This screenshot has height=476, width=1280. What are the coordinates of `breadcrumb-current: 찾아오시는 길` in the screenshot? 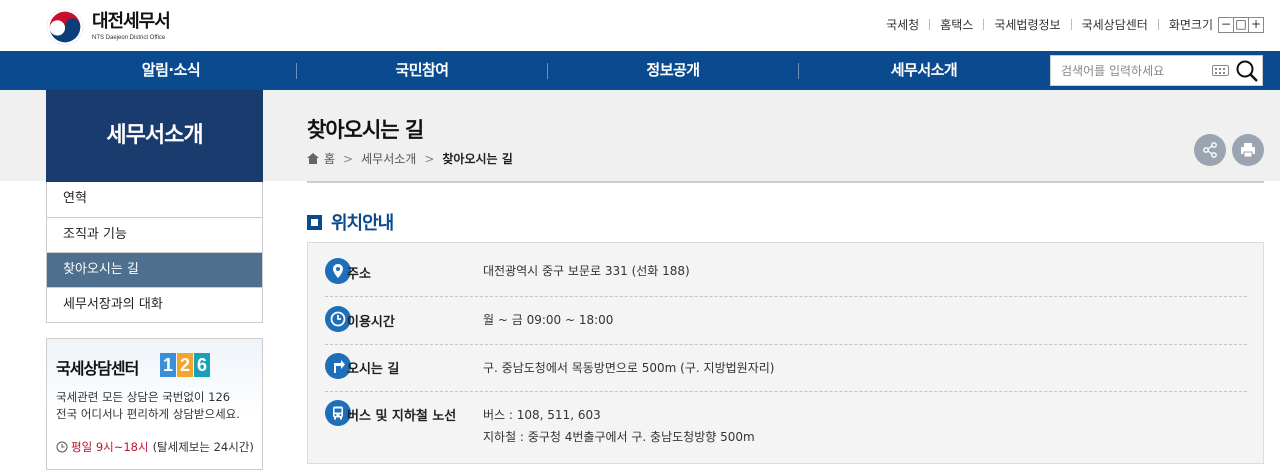 It's located at (477, 159).